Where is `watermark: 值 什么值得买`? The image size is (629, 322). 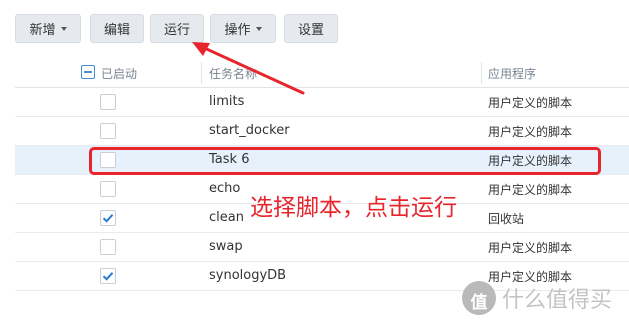 watermark: 值 什么值得买 is located at coordinates (537, 298).